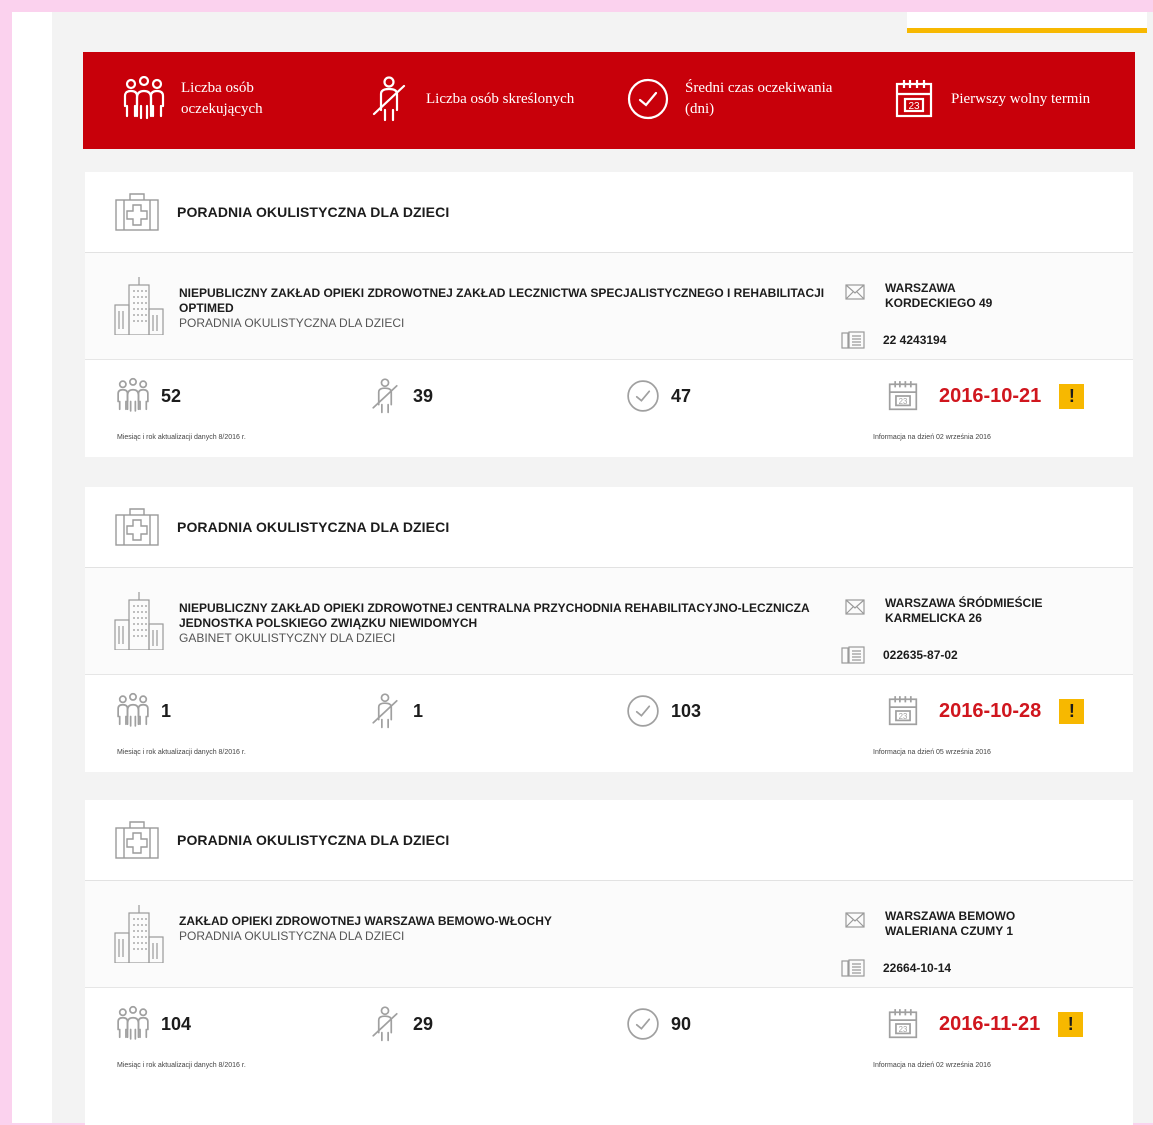  Describe the element at coordinates (917, 968) in the screenshot. I see `phone-number: 22664-10-14` at that location.